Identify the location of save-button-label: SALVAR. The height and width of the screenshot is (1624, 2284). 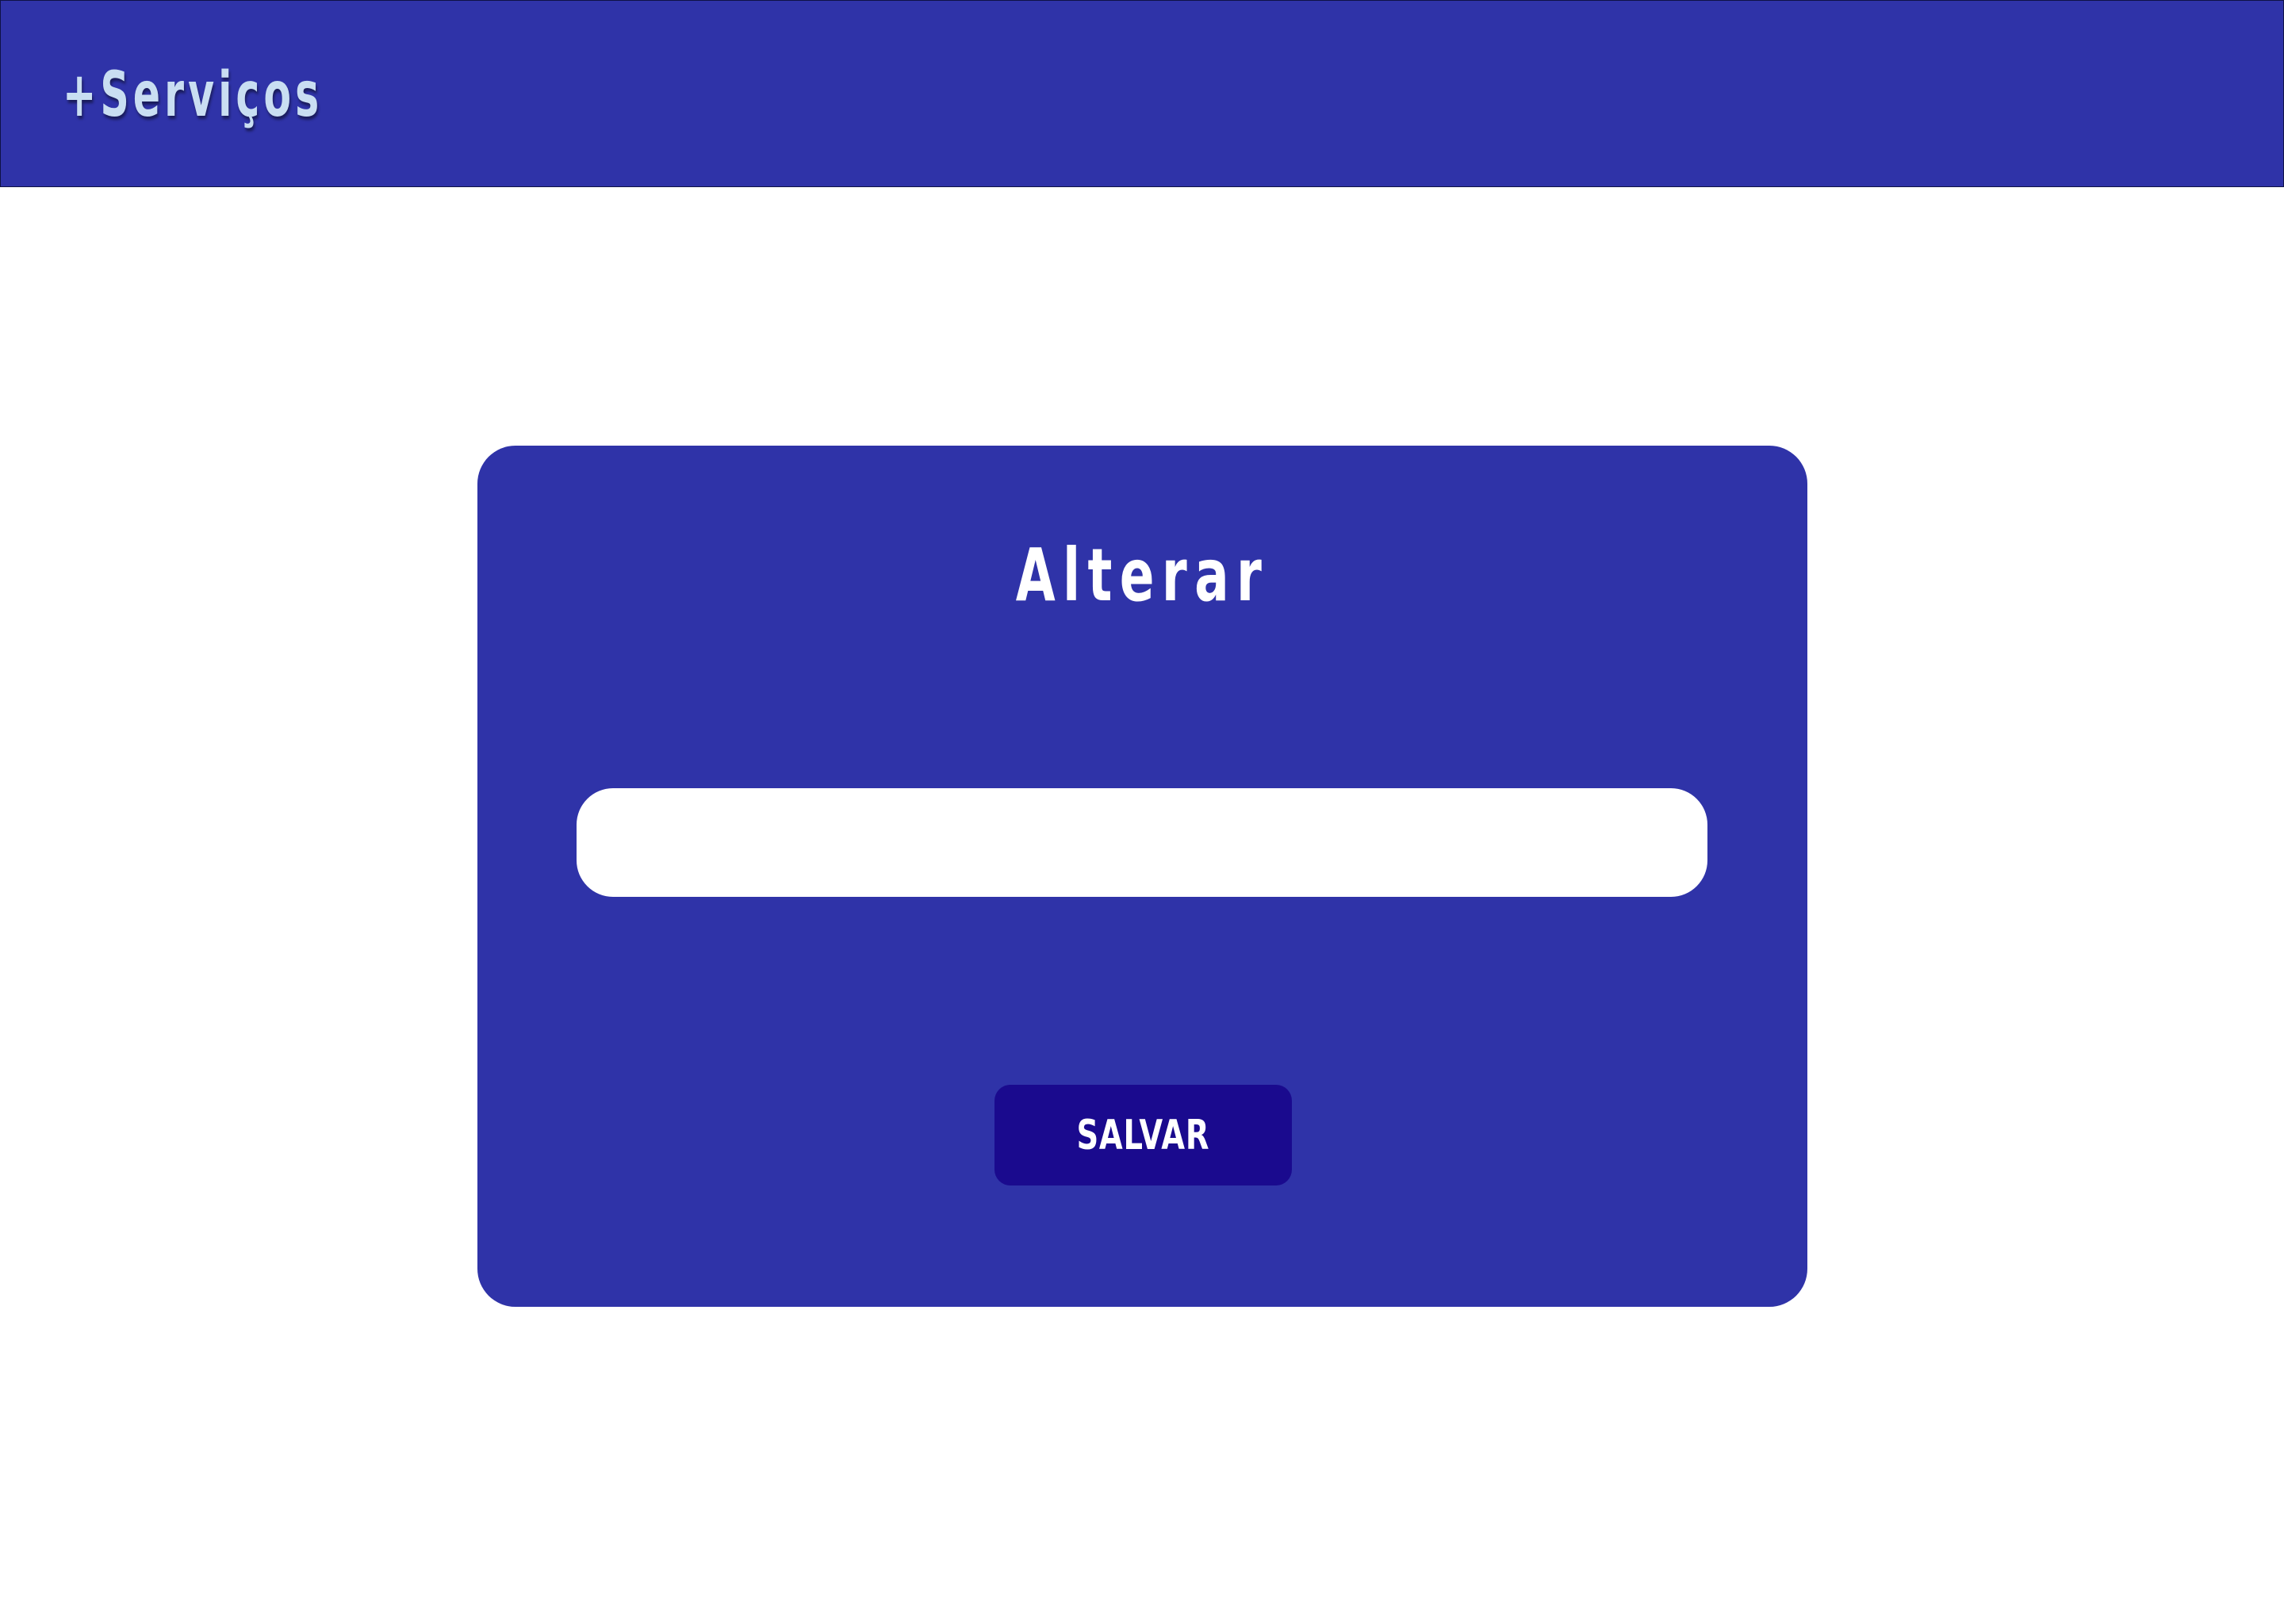
(1143, 1135).